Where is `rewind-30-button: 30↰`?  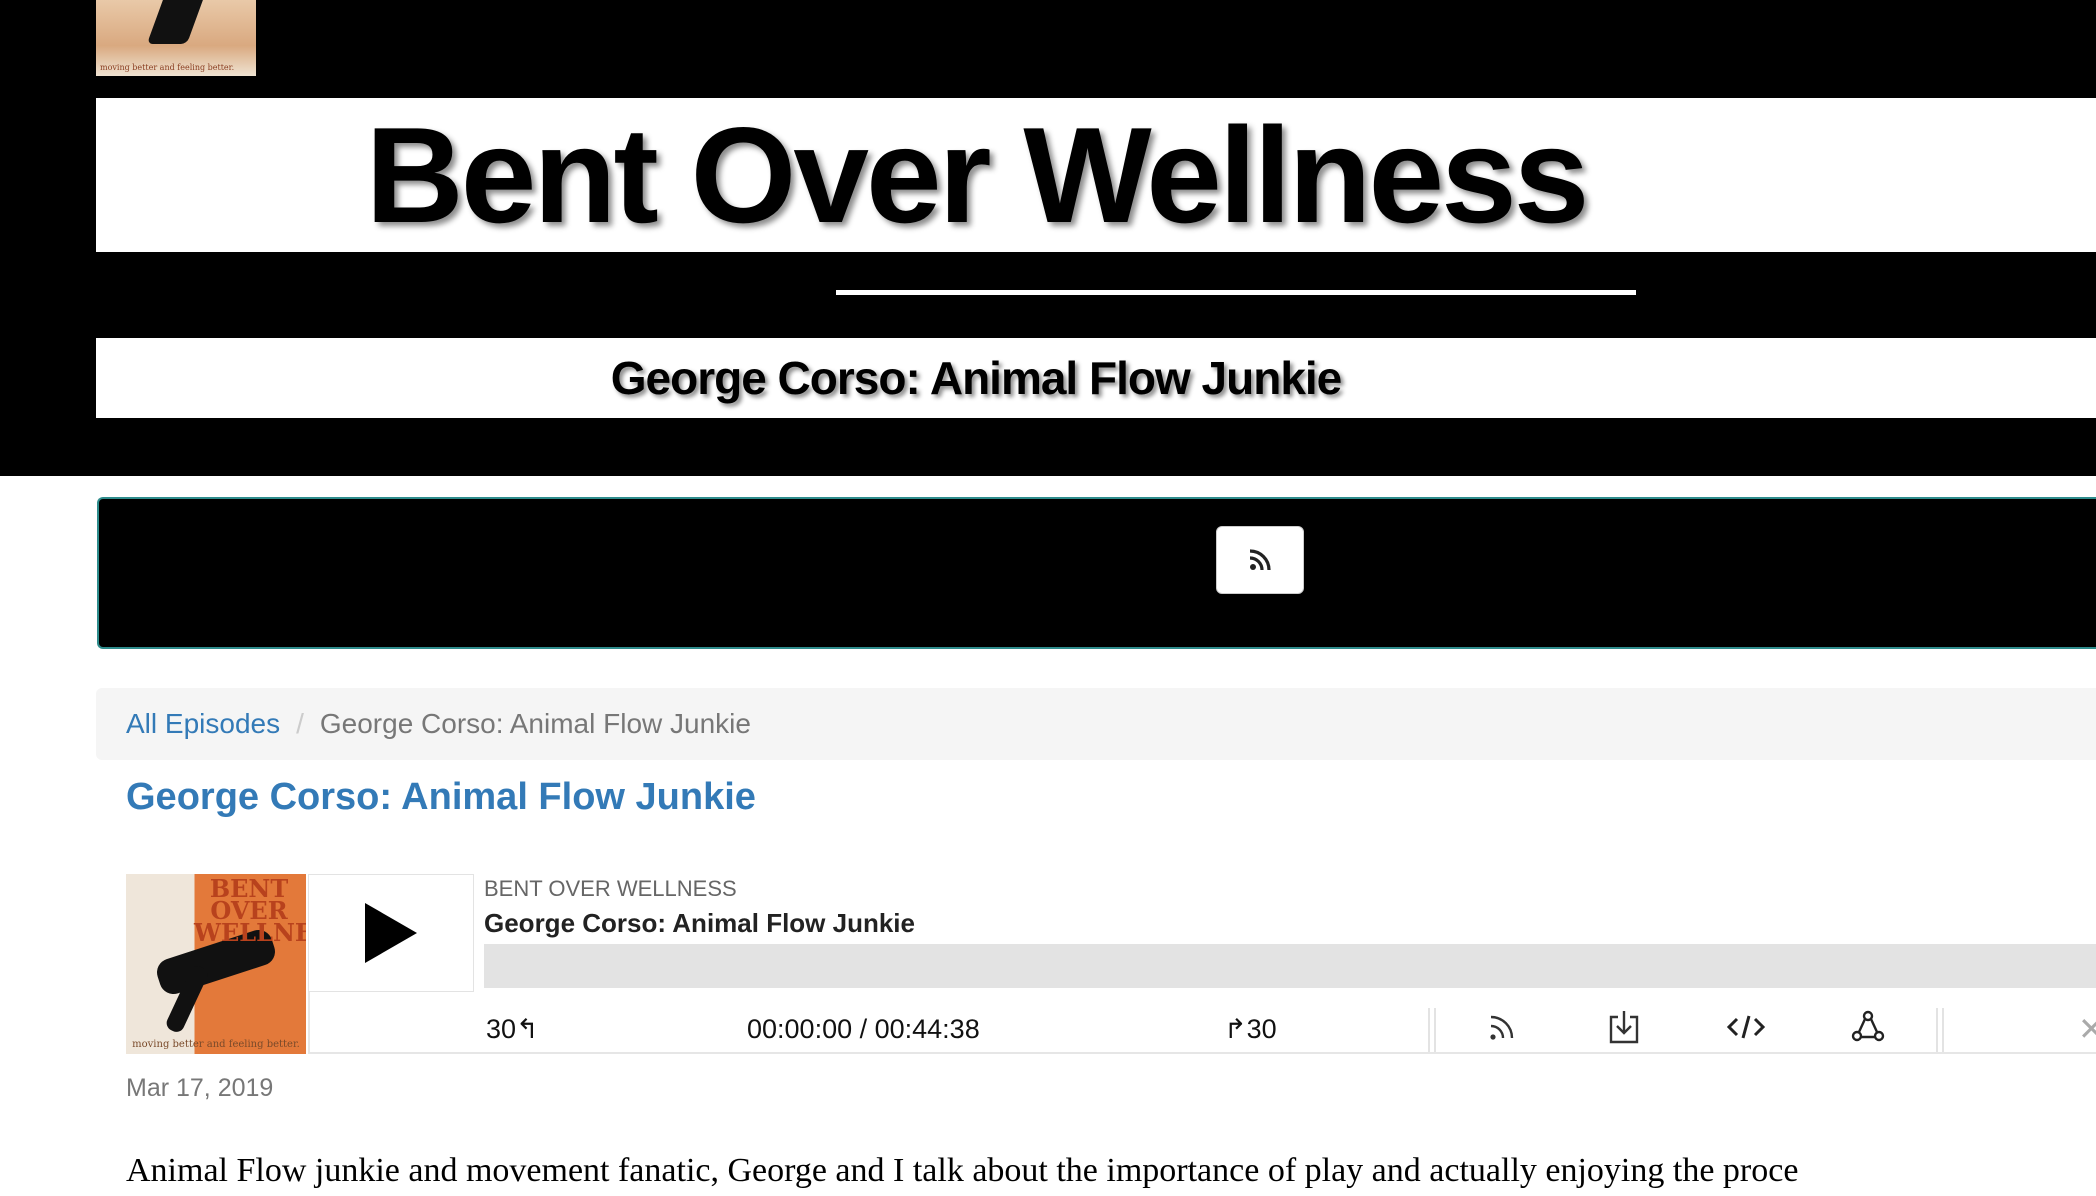
rewind-30-button: 30↰ is located at coordinates (512, 1029).